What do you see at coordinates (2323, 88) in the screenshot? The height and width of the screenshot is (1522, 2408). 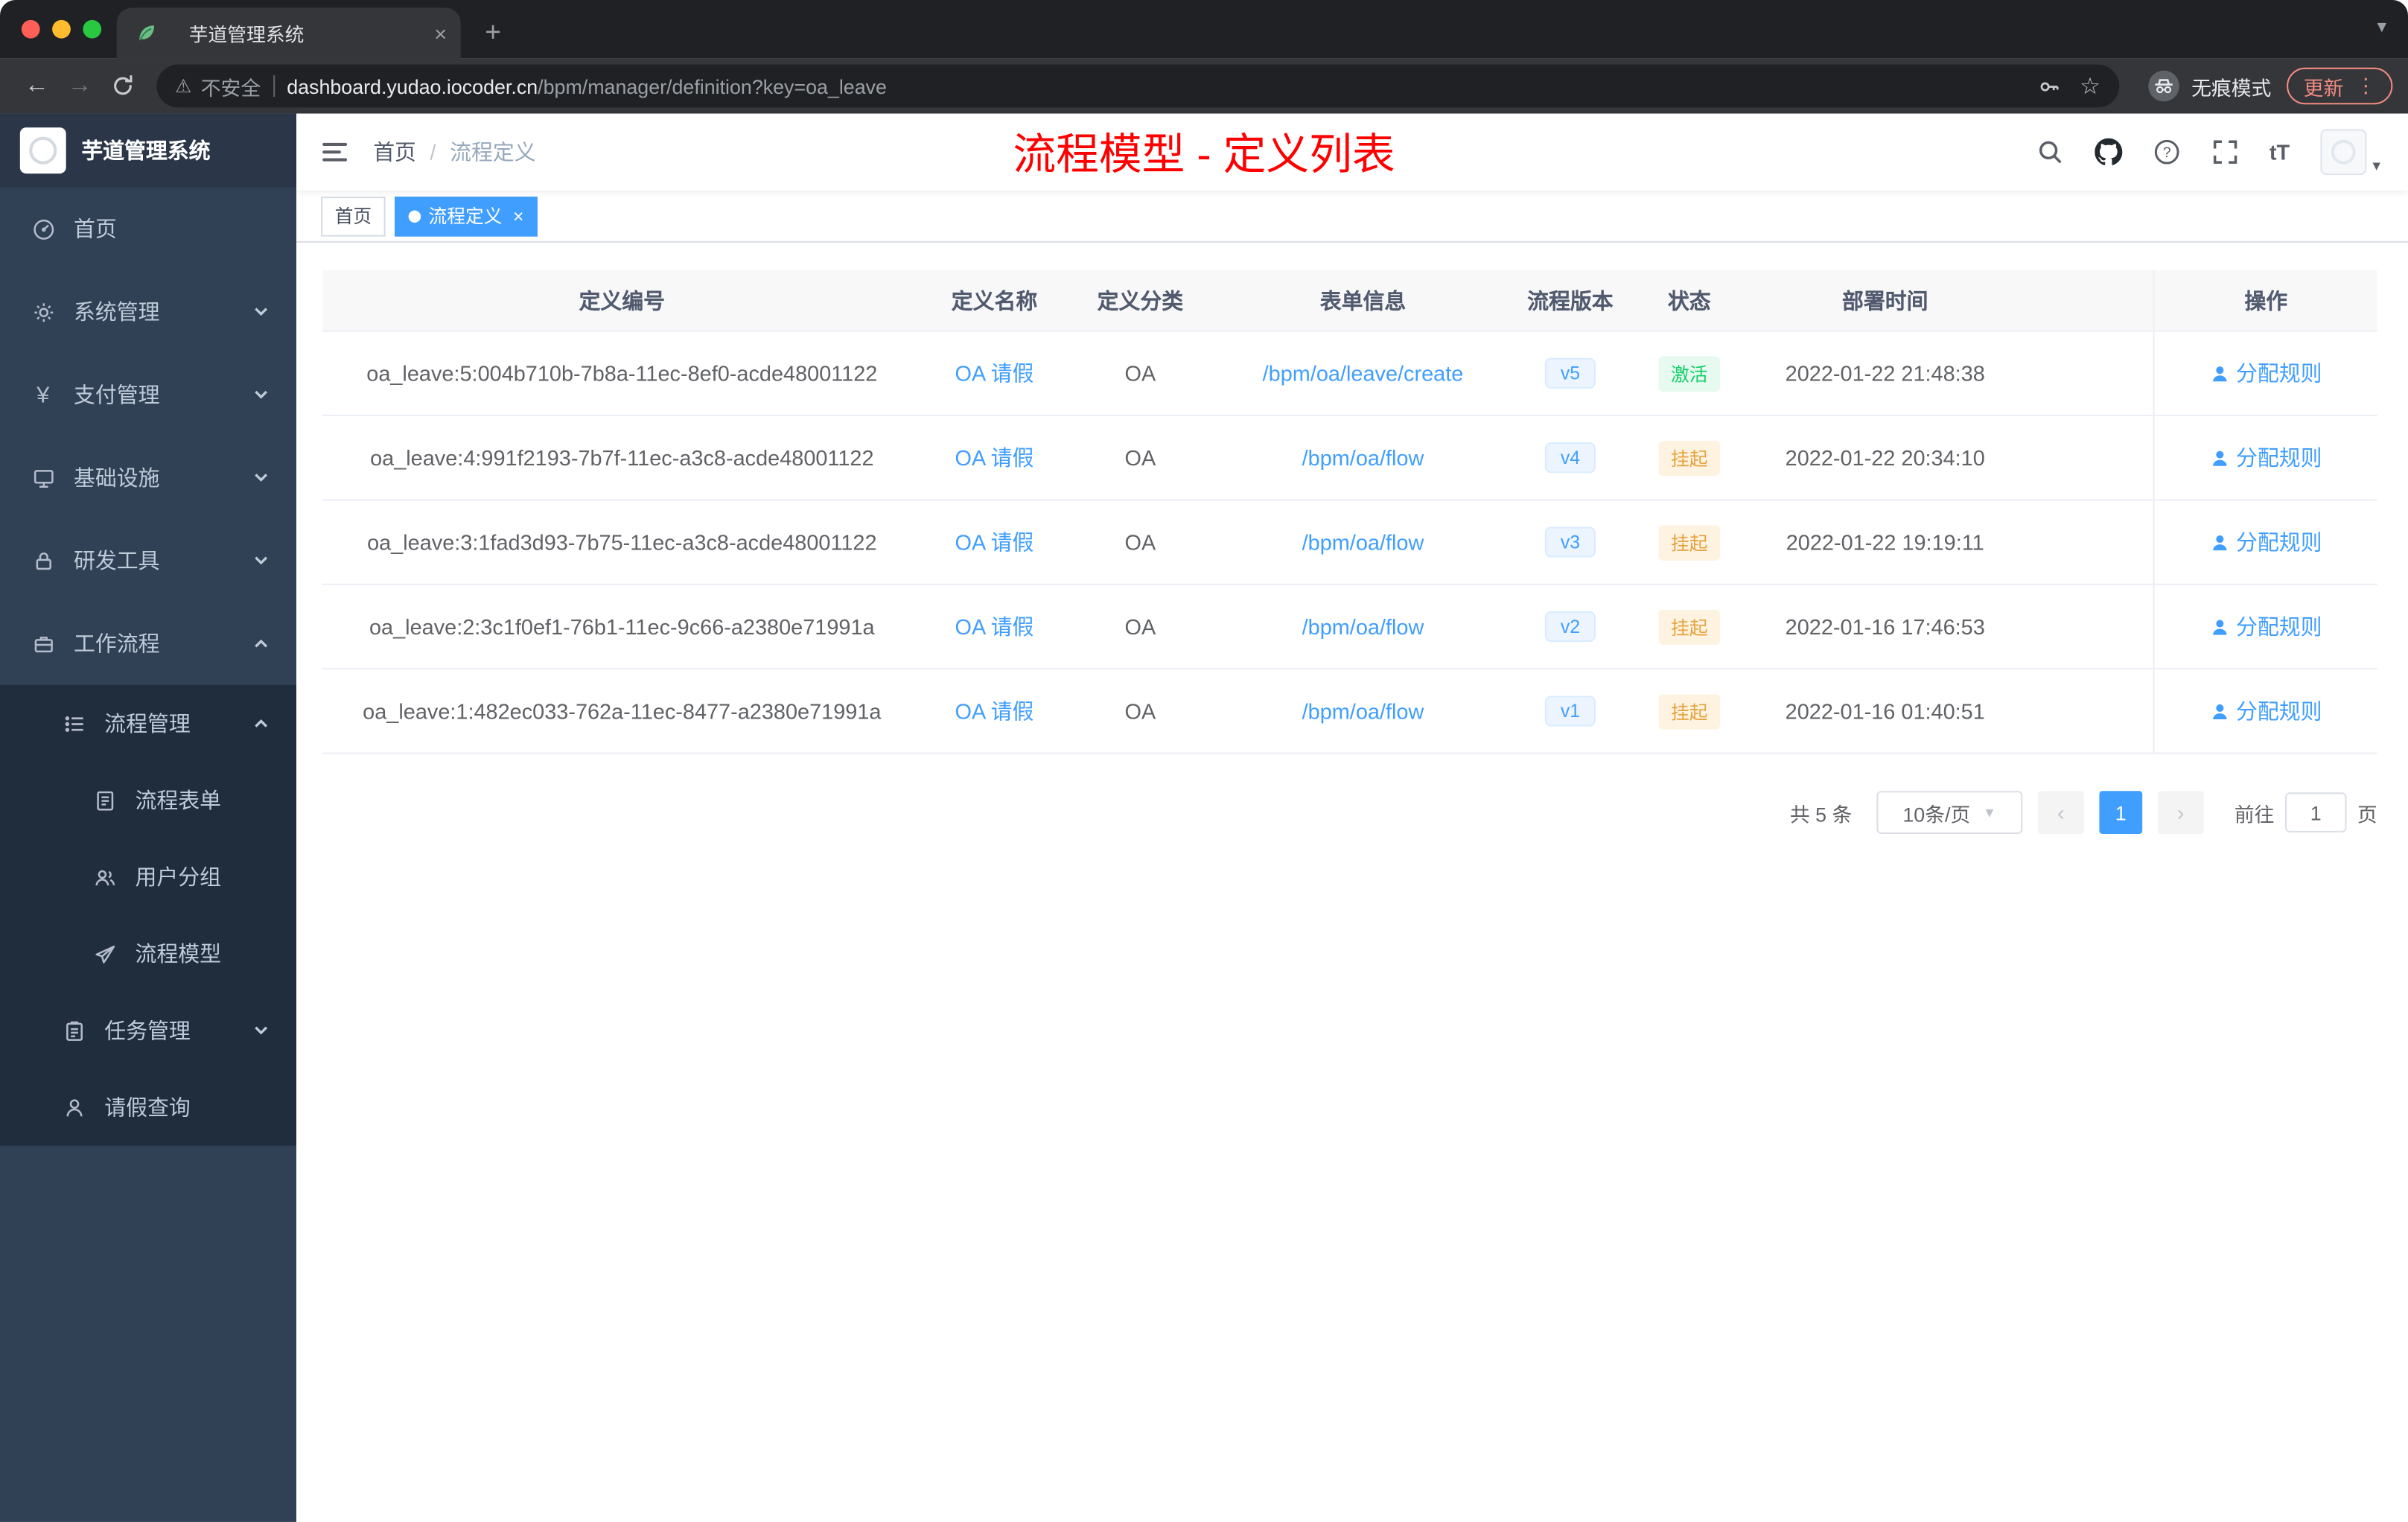 I see `update-label: 更新` at bounding box center [2323, 88].